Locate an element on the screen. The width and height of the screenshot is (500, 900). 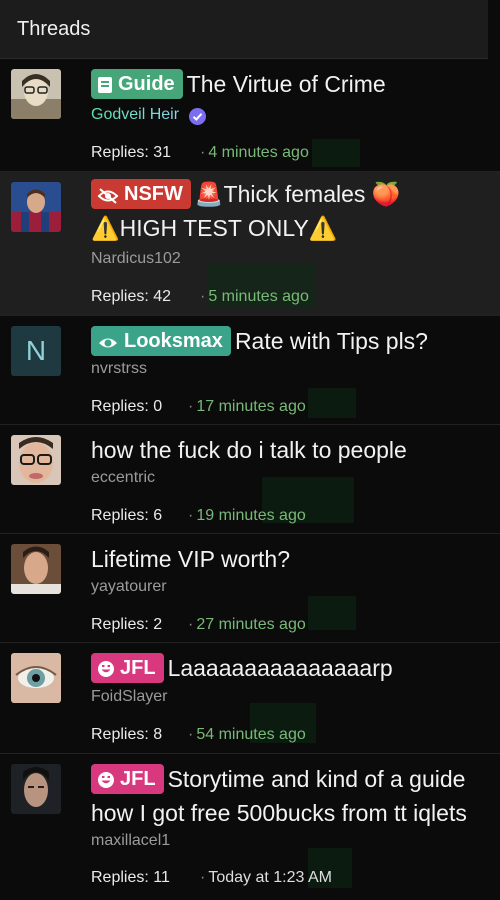
eye-icon is located at coordinates (108, 345).